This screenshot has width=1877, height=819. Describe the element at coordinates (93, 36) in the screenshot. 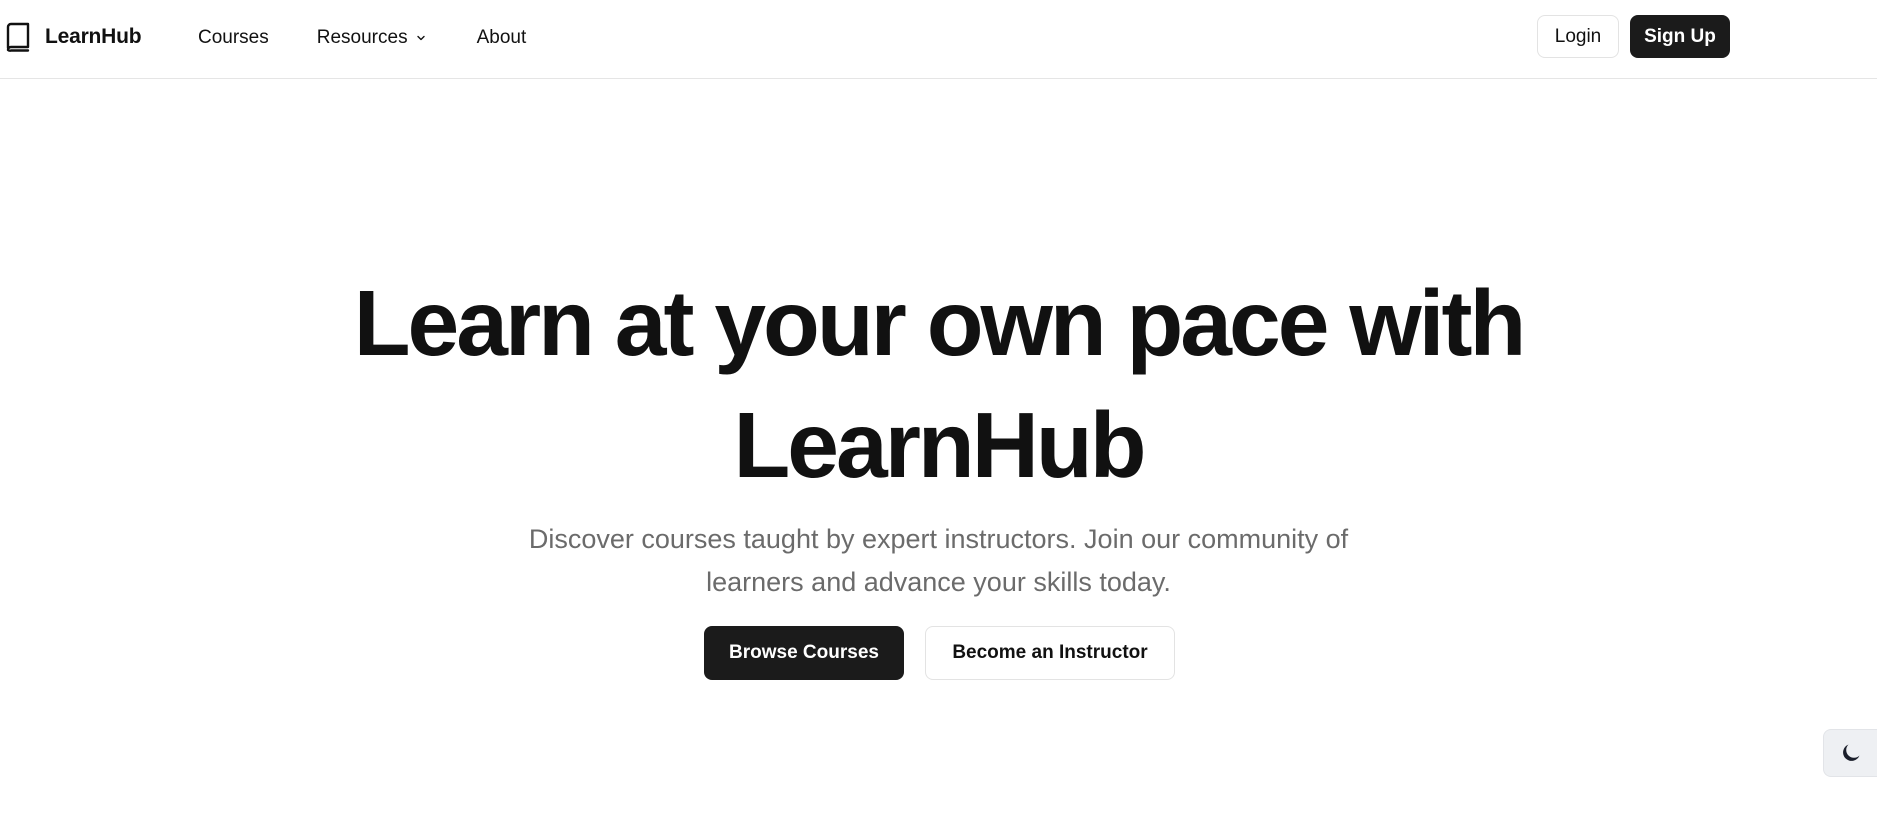

I see `brand-name: LearnHub` at that location.